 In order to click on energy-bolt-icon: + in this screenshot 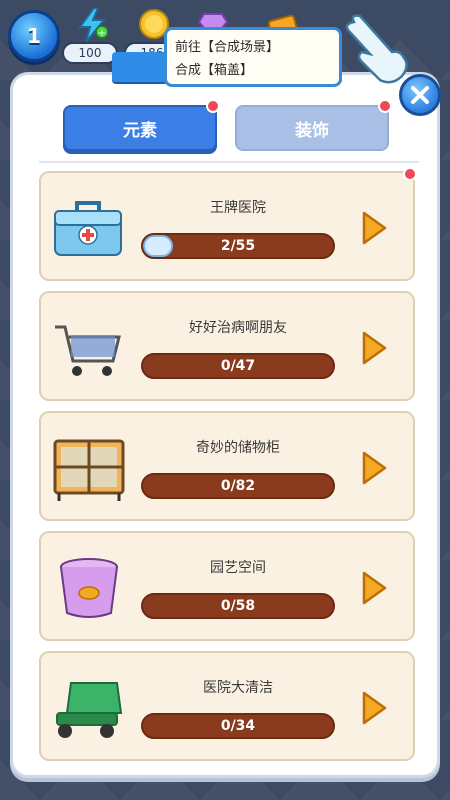, I will do `click(93, 25)`.